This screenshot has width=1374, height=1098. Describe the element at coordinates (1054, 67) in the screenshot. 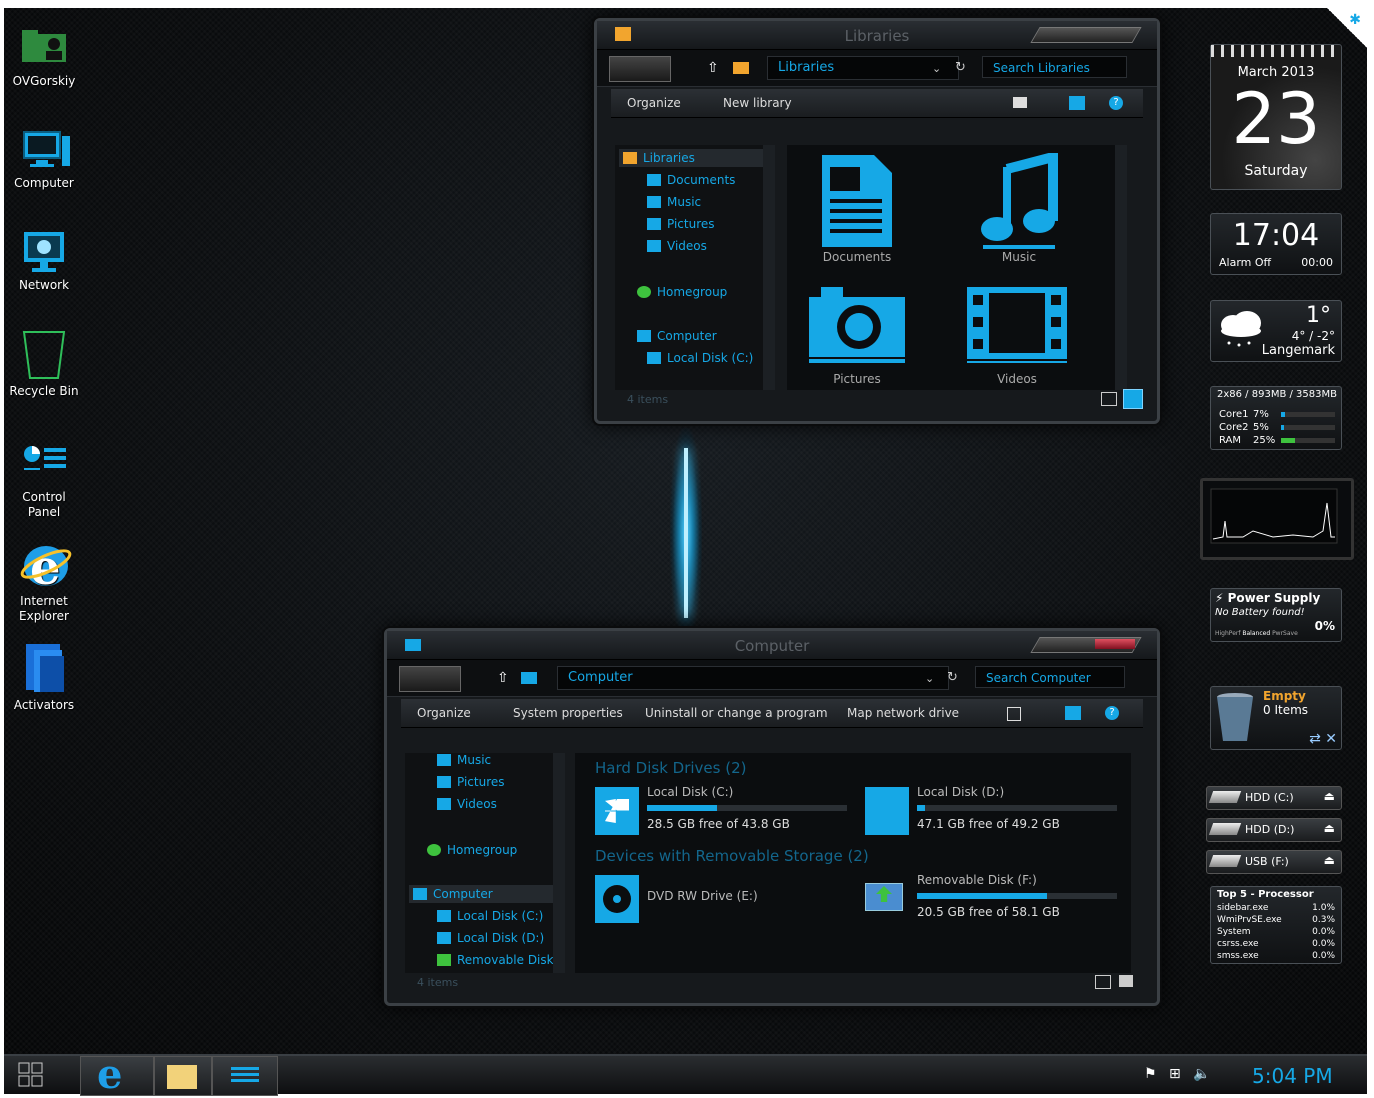

I see `search-input: Search Libraries` at that location.